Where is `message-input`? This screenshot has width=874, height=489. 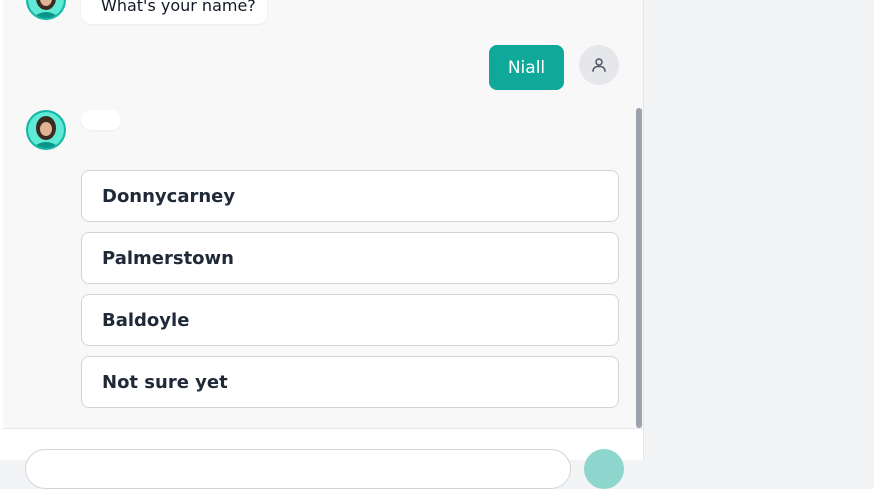
message-input is located at coordinates (298, 469).